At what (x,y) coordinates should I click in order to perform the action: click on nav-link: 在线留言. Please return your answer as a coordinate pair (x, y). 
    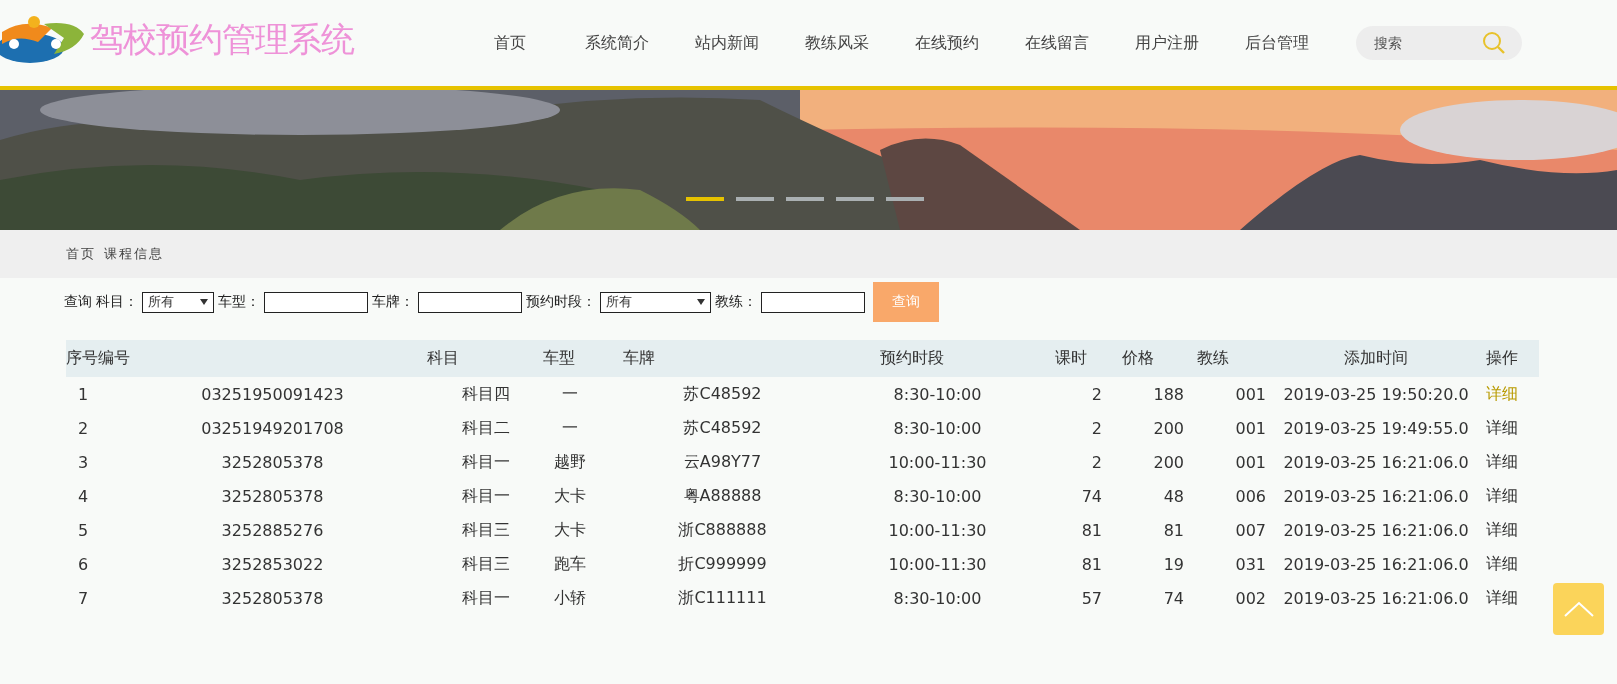
    Looking at the image, I should click on (1057, 43).